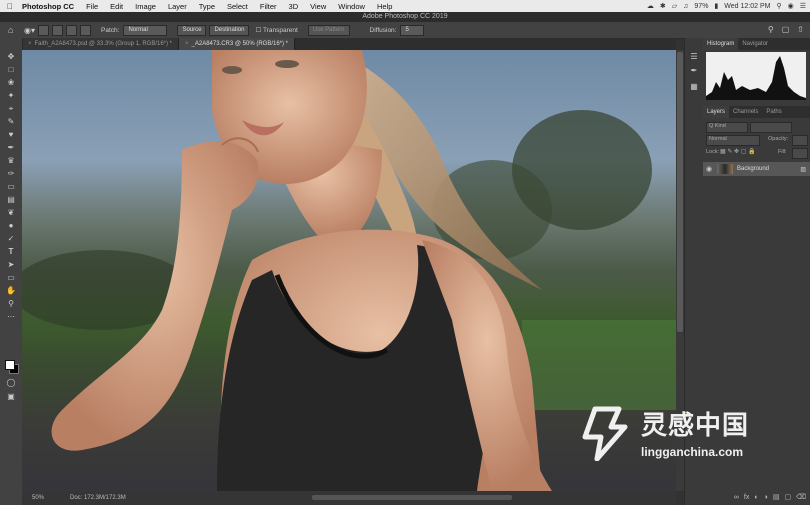 The height and width of the screenshot is (505, 810). I want to click on menu-window: Window, so click(351, 6).